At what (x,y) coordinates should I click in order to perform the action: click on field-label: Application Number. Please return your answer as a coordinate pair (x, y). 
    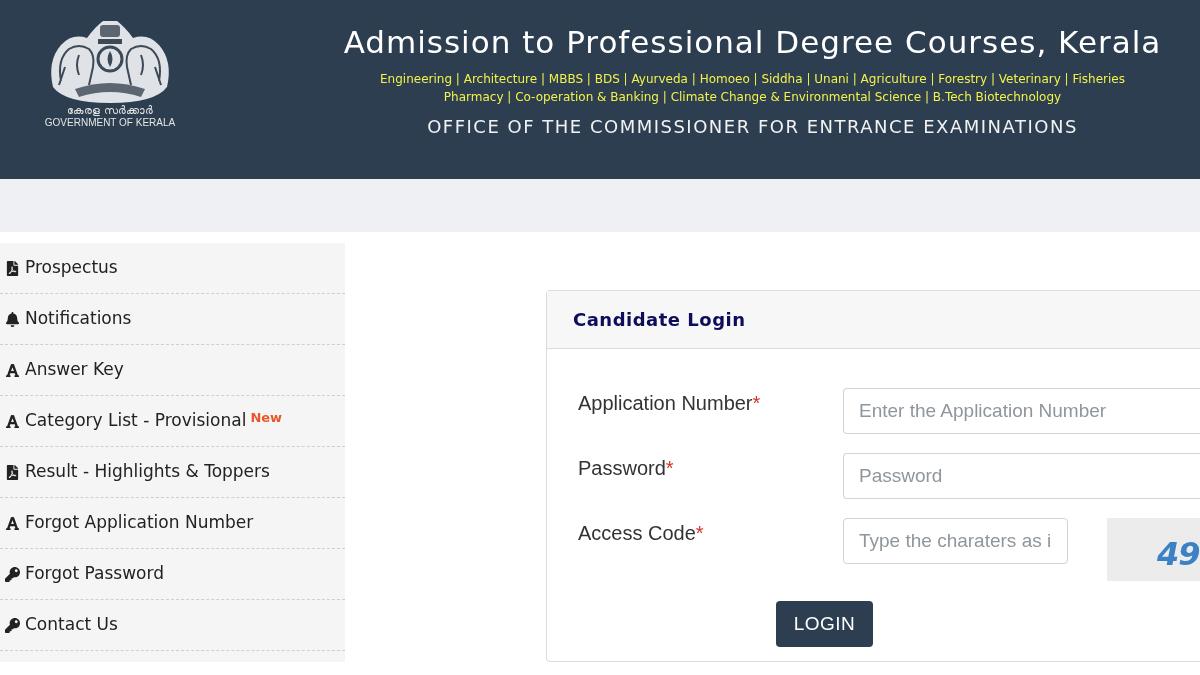
    Looking at the image, I should click on (665, 403).